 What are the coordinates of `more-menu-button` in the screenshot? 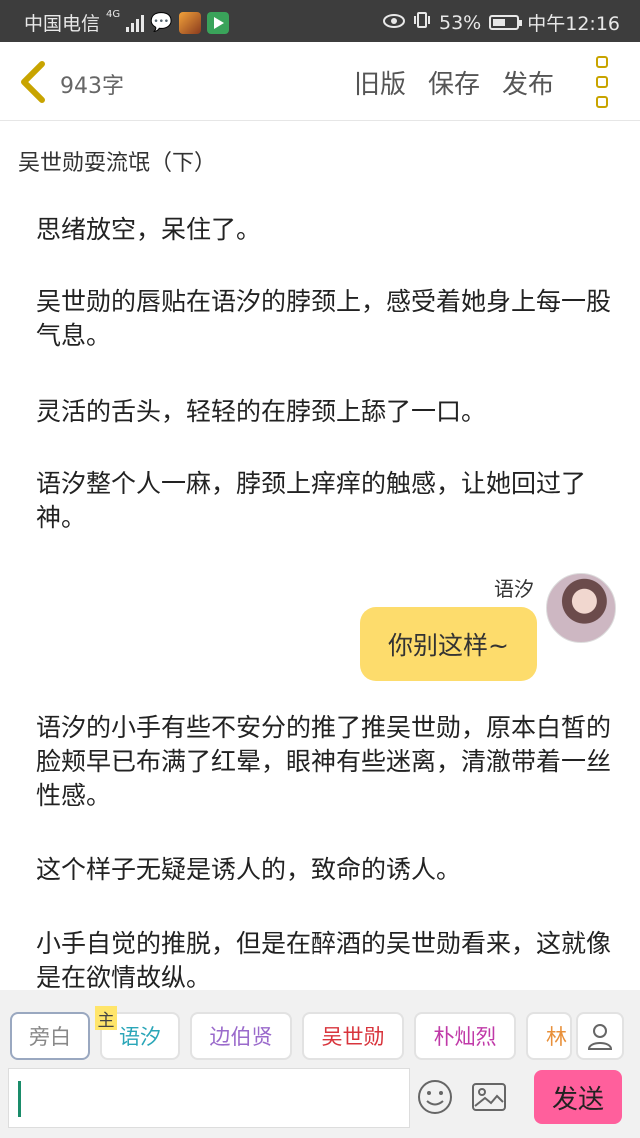 It's located at (604, 82).